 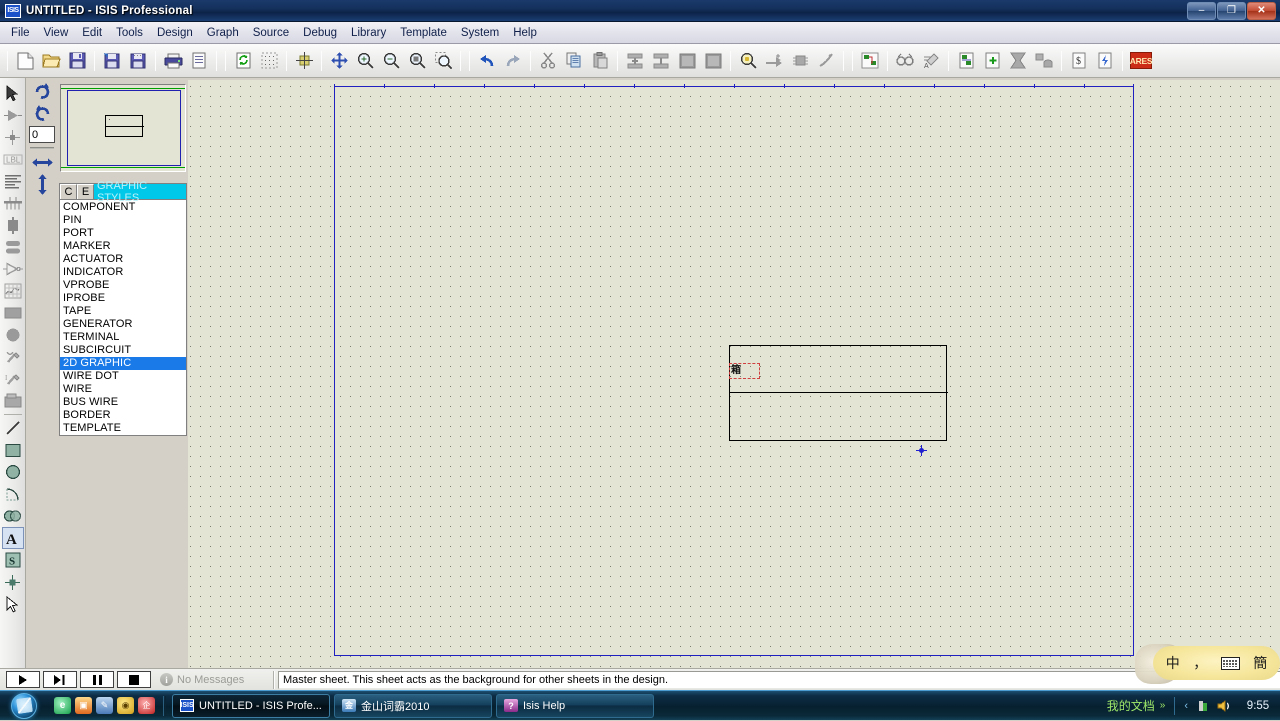 I want to click on ime-punctuation-button: ，, so click(x=1200, y=663).